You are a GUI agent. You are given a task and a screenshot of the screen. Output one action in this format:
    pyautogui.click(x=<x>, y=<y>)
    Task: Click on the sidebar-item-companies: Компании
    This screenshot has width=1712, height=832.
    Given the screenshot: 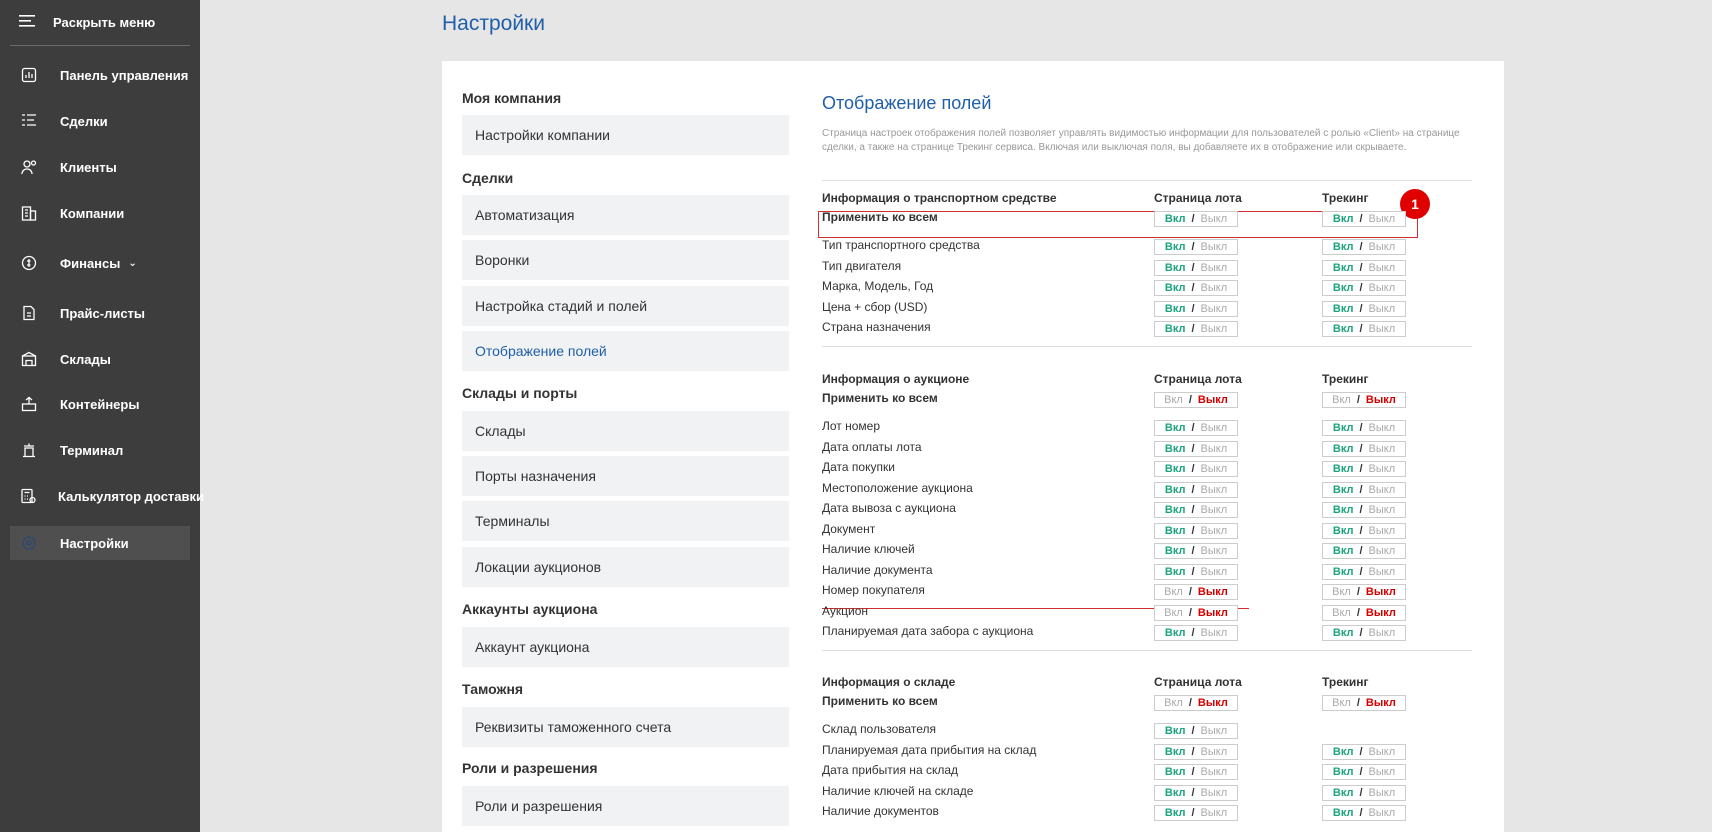 What is the action you would take?
    pyautogui.click(x=100, y=213)
    